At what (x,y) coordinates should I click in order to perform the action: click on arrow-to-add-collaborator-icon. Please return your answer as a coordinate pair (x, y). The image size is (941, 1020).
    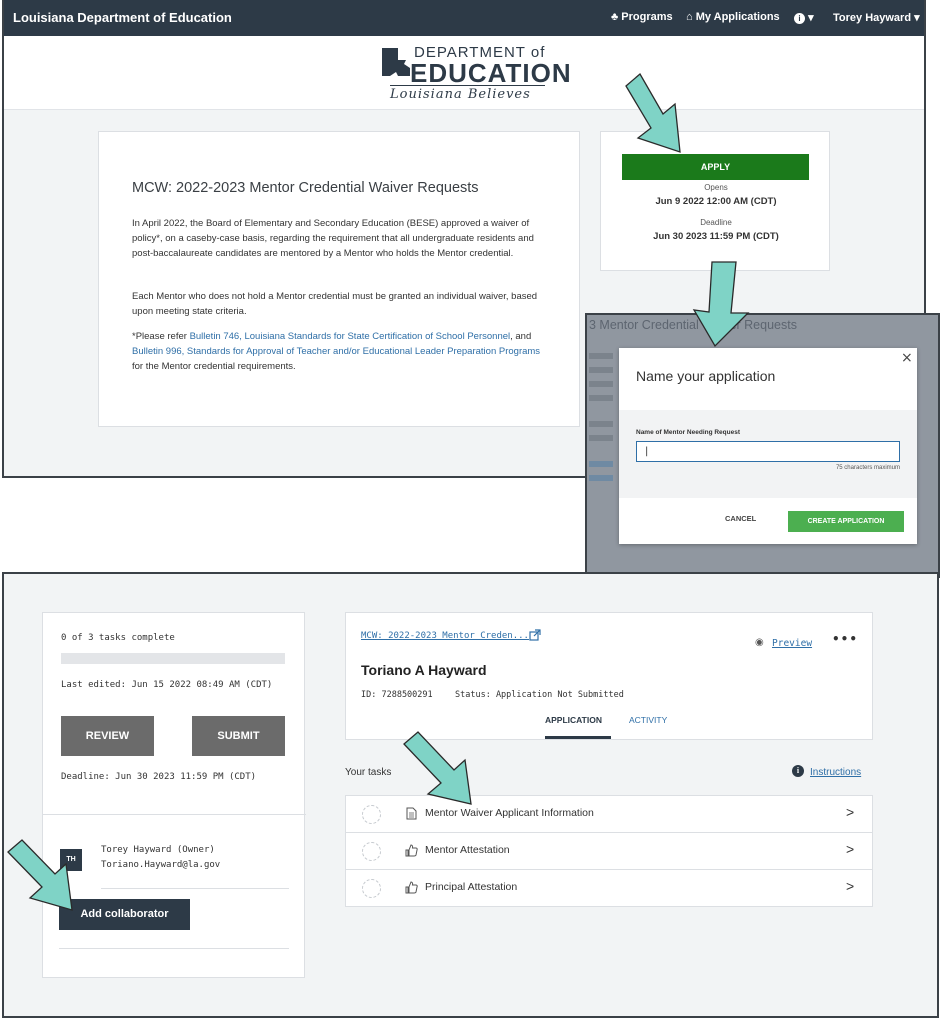
    Looking at the image, I should click on (40, 875).